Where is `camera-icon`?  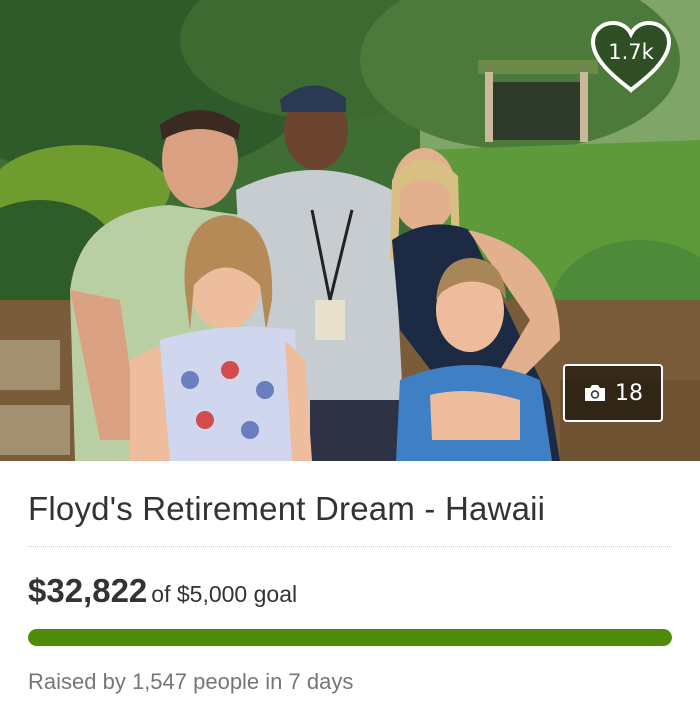
camera-icon is located at coordinates (595, 393).